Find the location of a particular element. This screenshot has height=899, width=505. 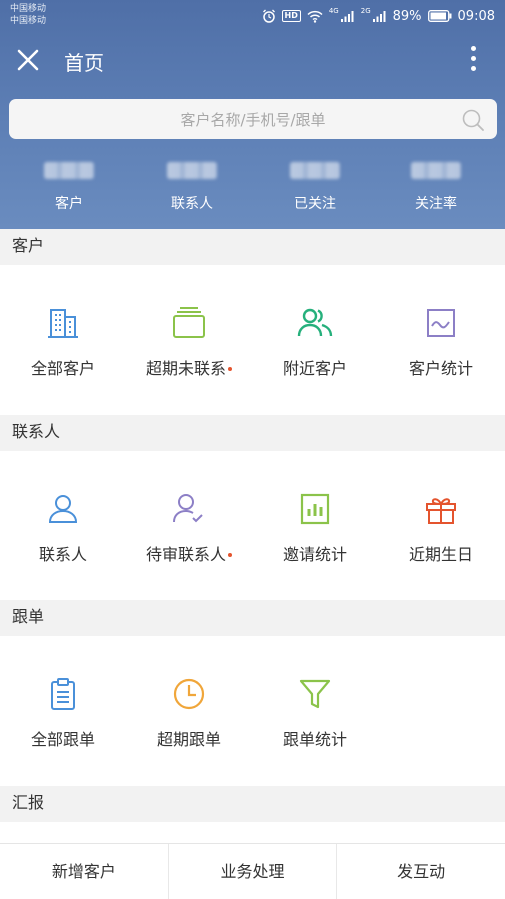

search-input: 客户名称/手机号/跟单 is located at coordinates (253, 119).